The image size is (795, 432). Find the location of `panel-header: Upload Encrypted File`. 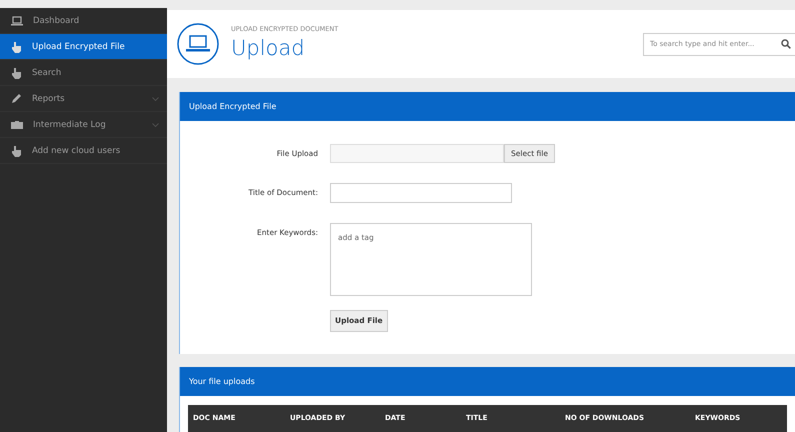

panel-header: Upload Encrypted File is located at coordinates (487, 106).